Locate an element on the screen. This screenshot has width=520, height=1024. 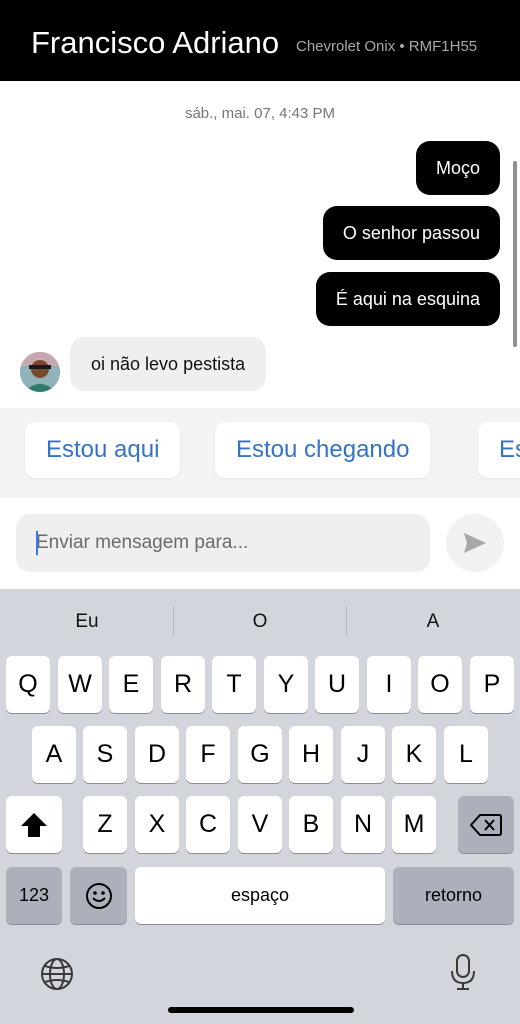
key-h: H is located at coordinates (311, 754).